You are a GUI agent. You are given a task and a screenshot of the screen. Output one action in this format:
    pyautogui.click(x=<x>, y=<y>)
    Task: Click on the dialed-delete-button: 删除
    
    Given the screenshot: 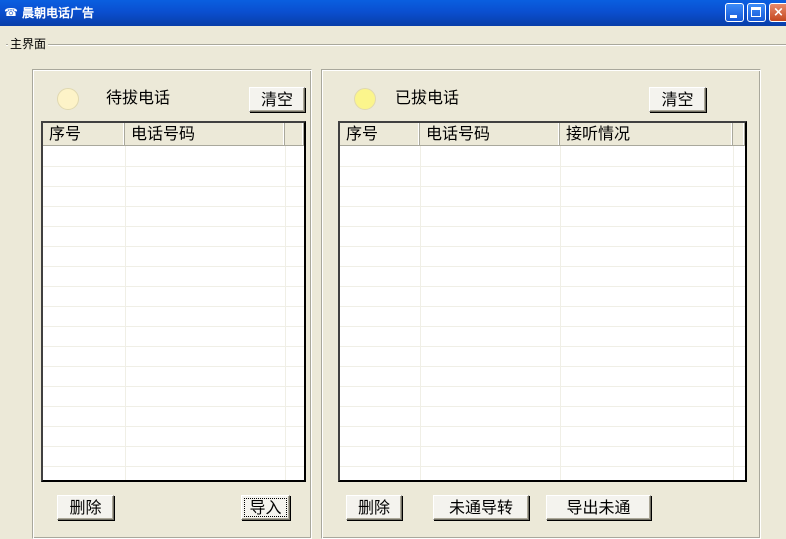 What is the action you would take?
    pyautogui.click(x=374, y=507)
    